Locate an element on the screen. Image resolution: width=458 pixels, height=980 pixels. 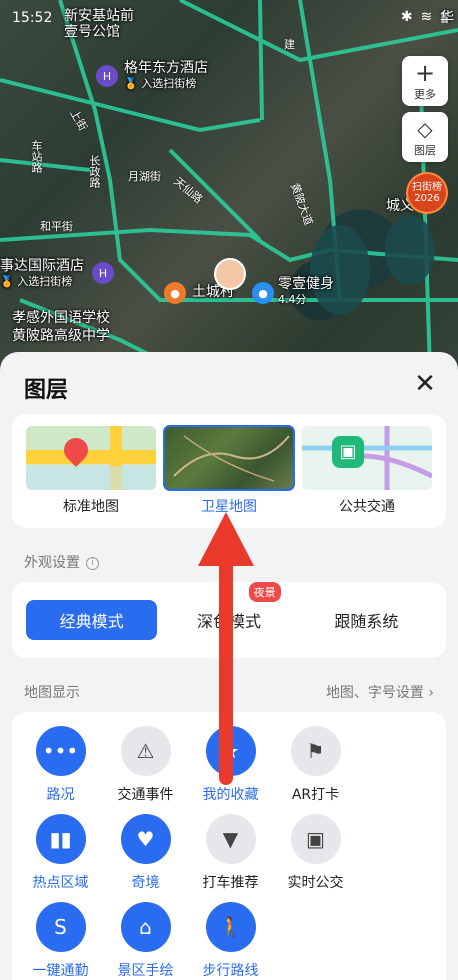
bluetooth-icon: ✱ is located at coordinates (406, 17).